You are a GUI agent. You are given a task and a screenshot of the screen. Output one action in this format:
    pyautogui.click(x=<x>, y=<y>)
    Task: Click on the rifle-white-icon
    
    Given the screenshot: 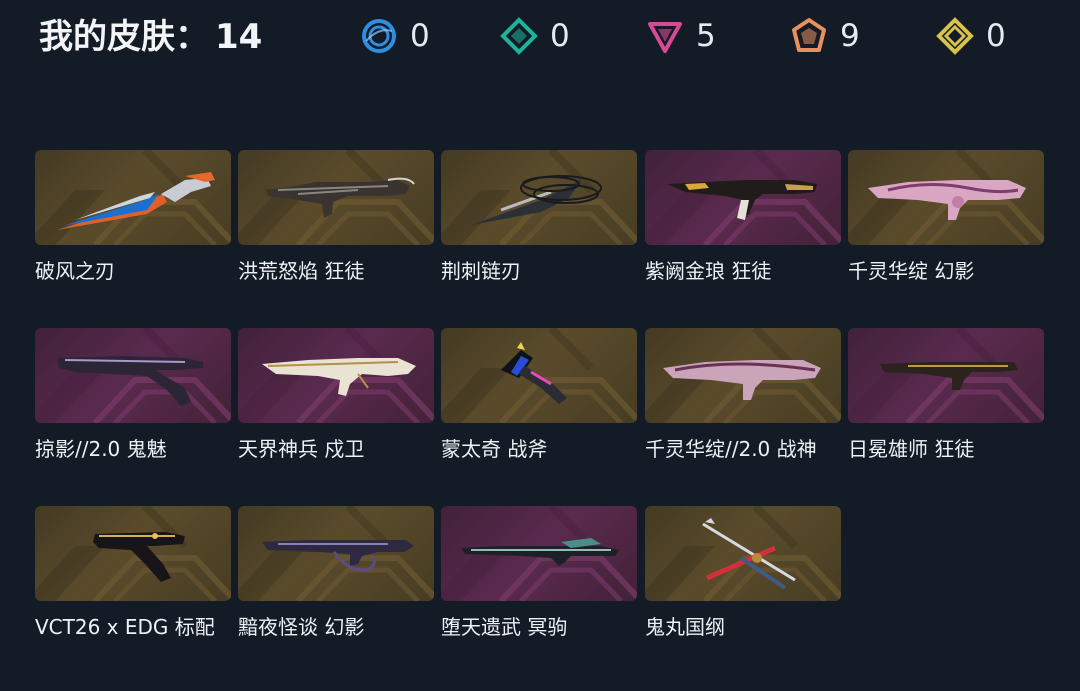 What is the action you would take?
    pyautogui.click(x=339, y=377)
    